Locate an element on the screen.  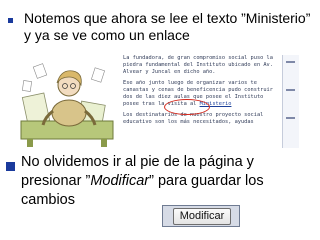
embedded-scrollbar is located at coordinates (290, 101).